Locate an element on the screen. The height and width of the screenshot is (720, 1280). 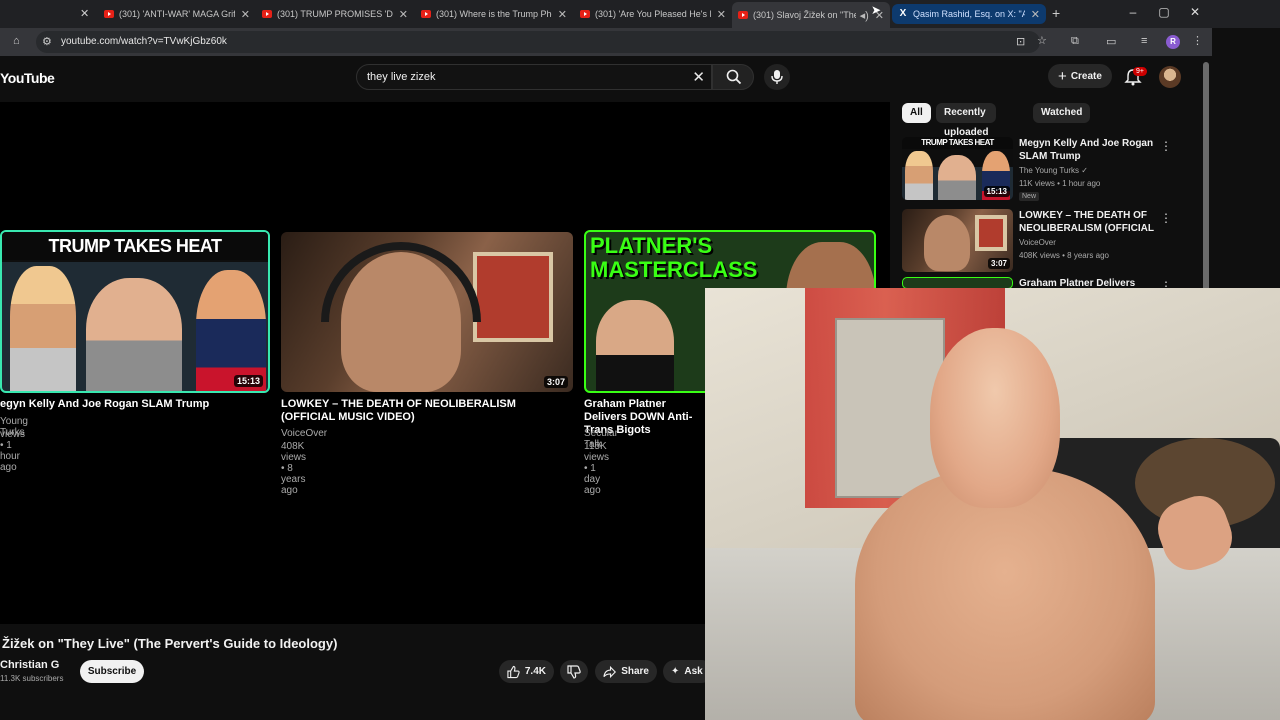
thumbnail-headline: TRUMP TAKES HEAT is located at coordinates (135, 246).